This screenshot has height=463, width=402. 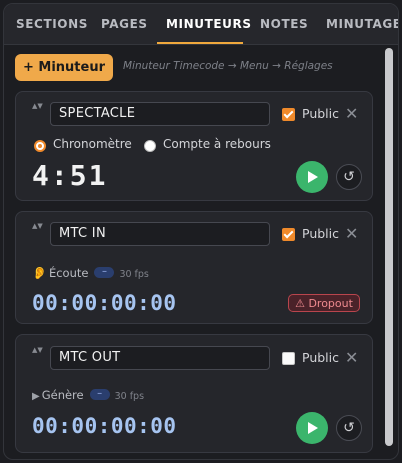 What do you see at coordinates (124, 24) in the screenshot?
I see `tab-pages: PAGES` at bounding box center [124, 24].